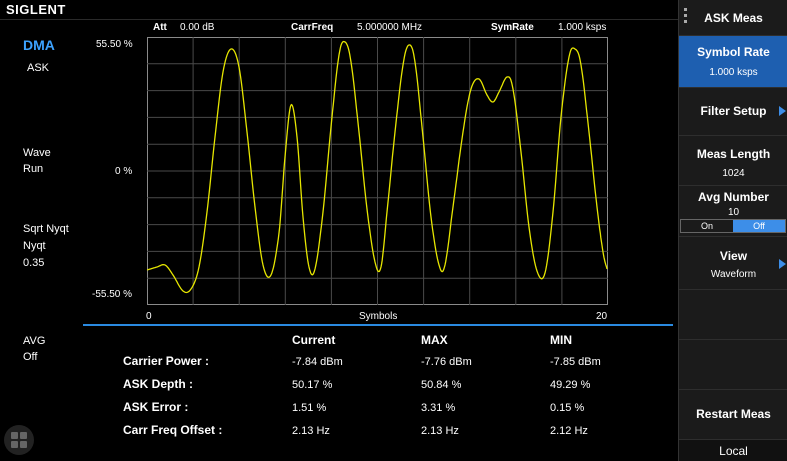 This screenshot has width=787, height=461. I want to click on ask-depth-max: 50.84 %, so click(441, 385).